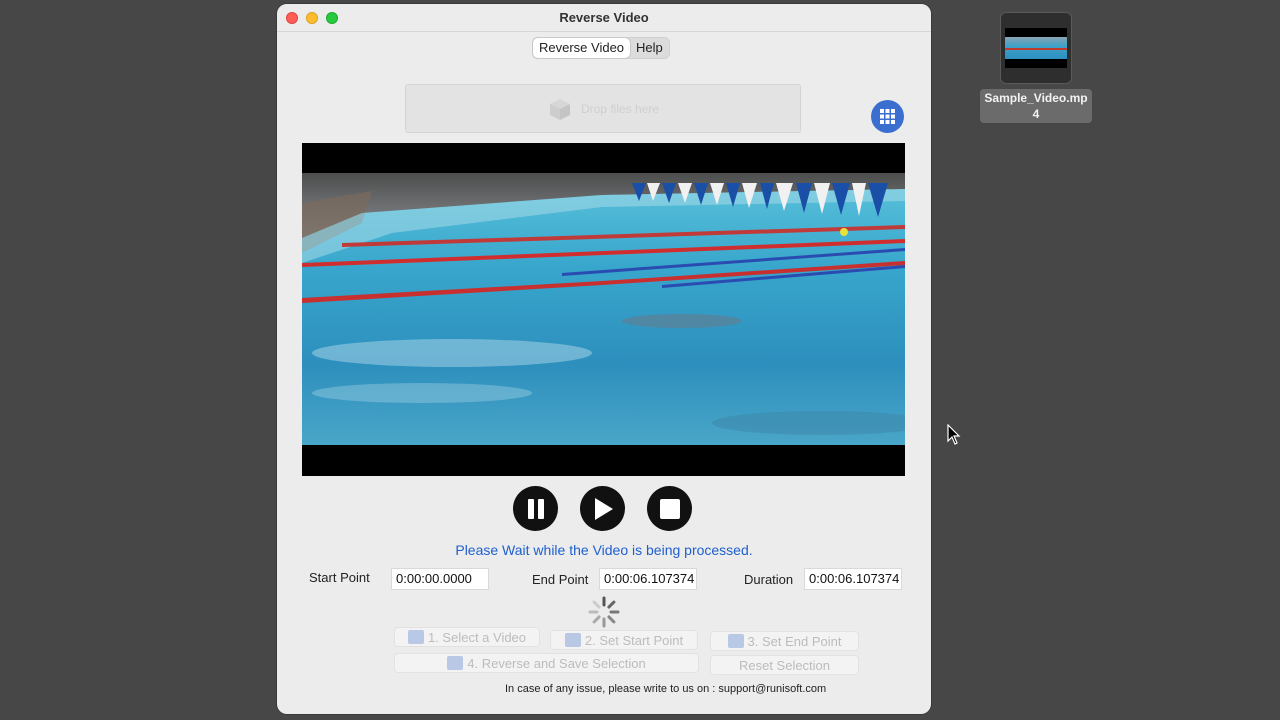 Image resolution: width=1280 pixels, height=720 pixels. What do you see at coordinates (455, 663) in the screenshot?
I see `save-icon` at bounding box center [455, 663].